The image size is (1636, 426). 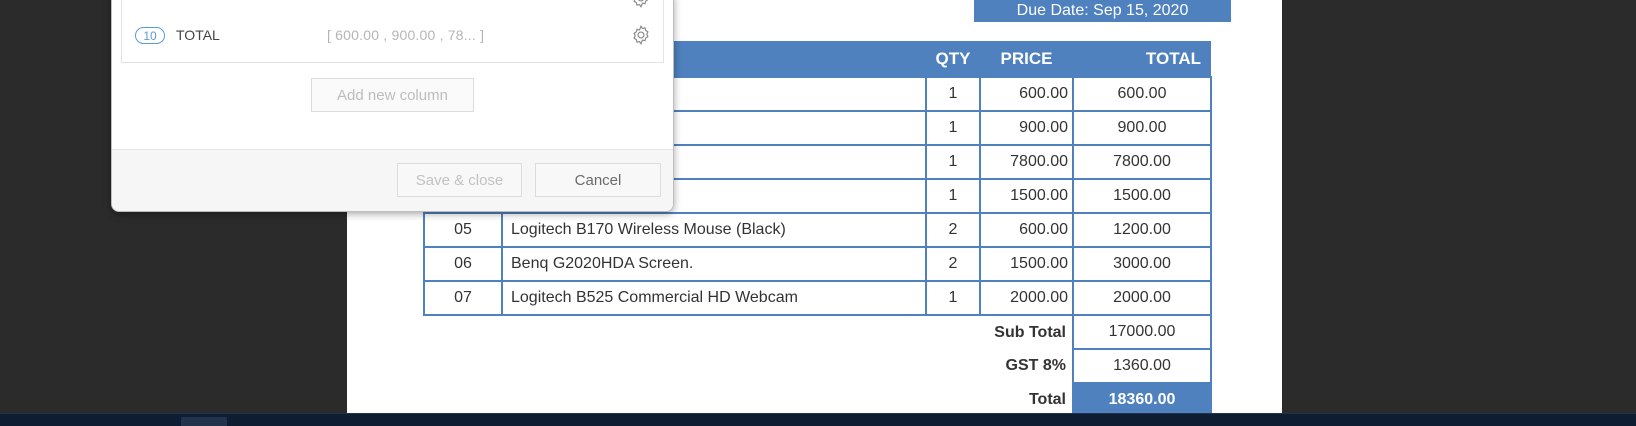 I want to click on save-close-button: Save & close, so click(x=459, y=180).